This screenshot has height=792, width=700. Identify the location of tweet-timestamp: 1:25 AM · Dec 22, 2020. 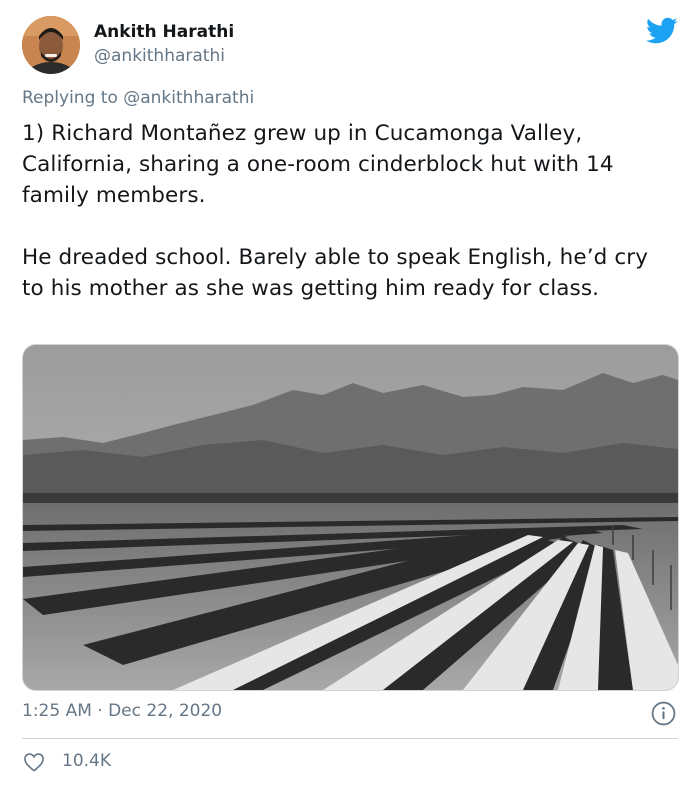
(122, 711).